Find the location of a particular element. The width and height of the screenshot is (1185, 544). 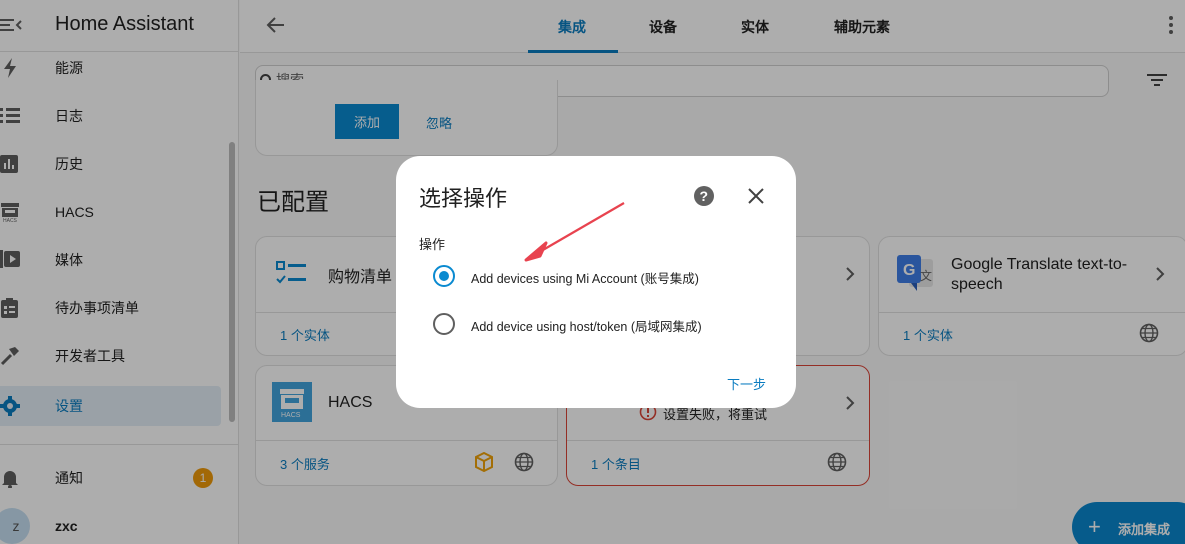

radio-host-token is located at coordinates (444, 324).